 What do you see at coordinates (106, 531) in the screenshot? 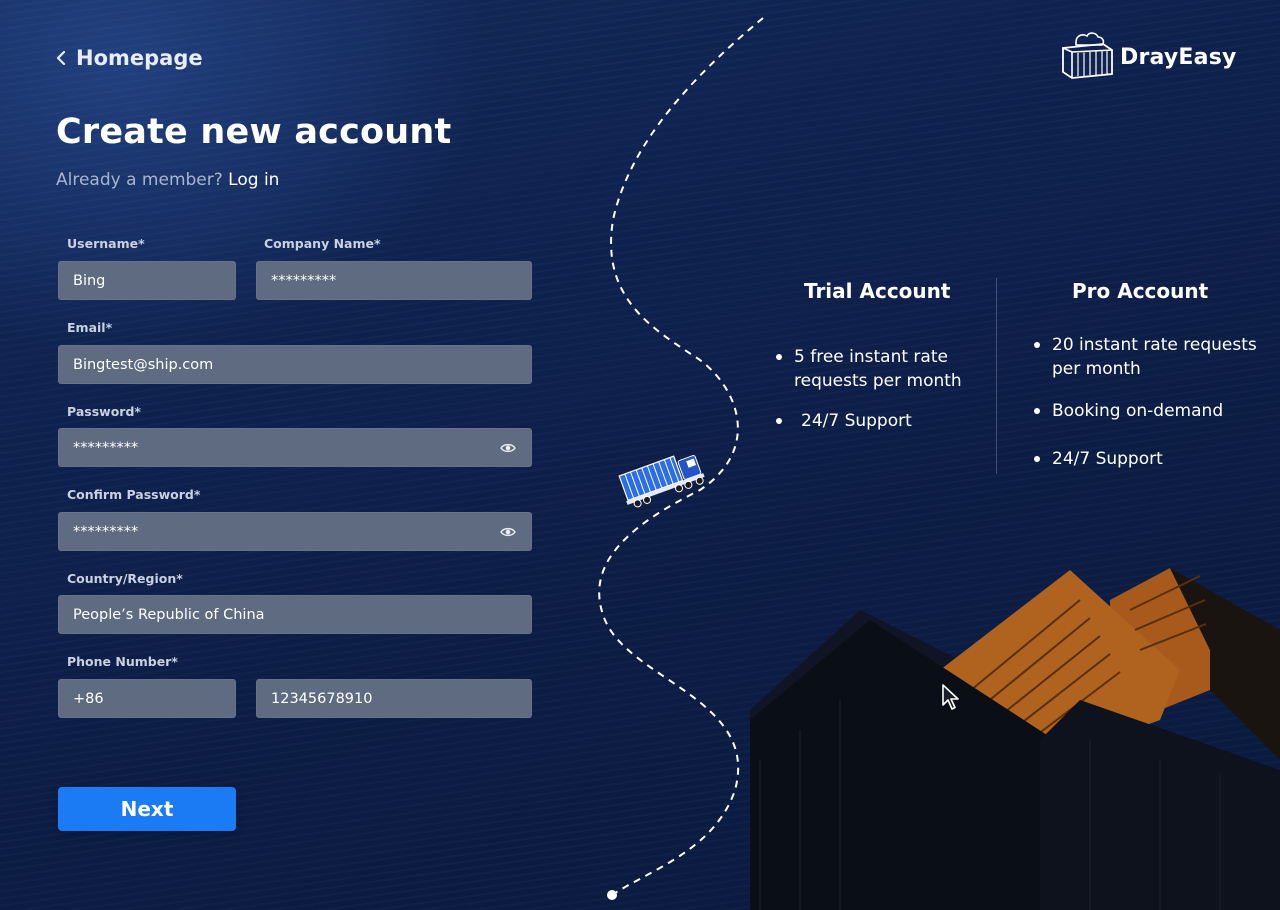
I see `confirm-password-value: *********` at bounding box center [106, 531].